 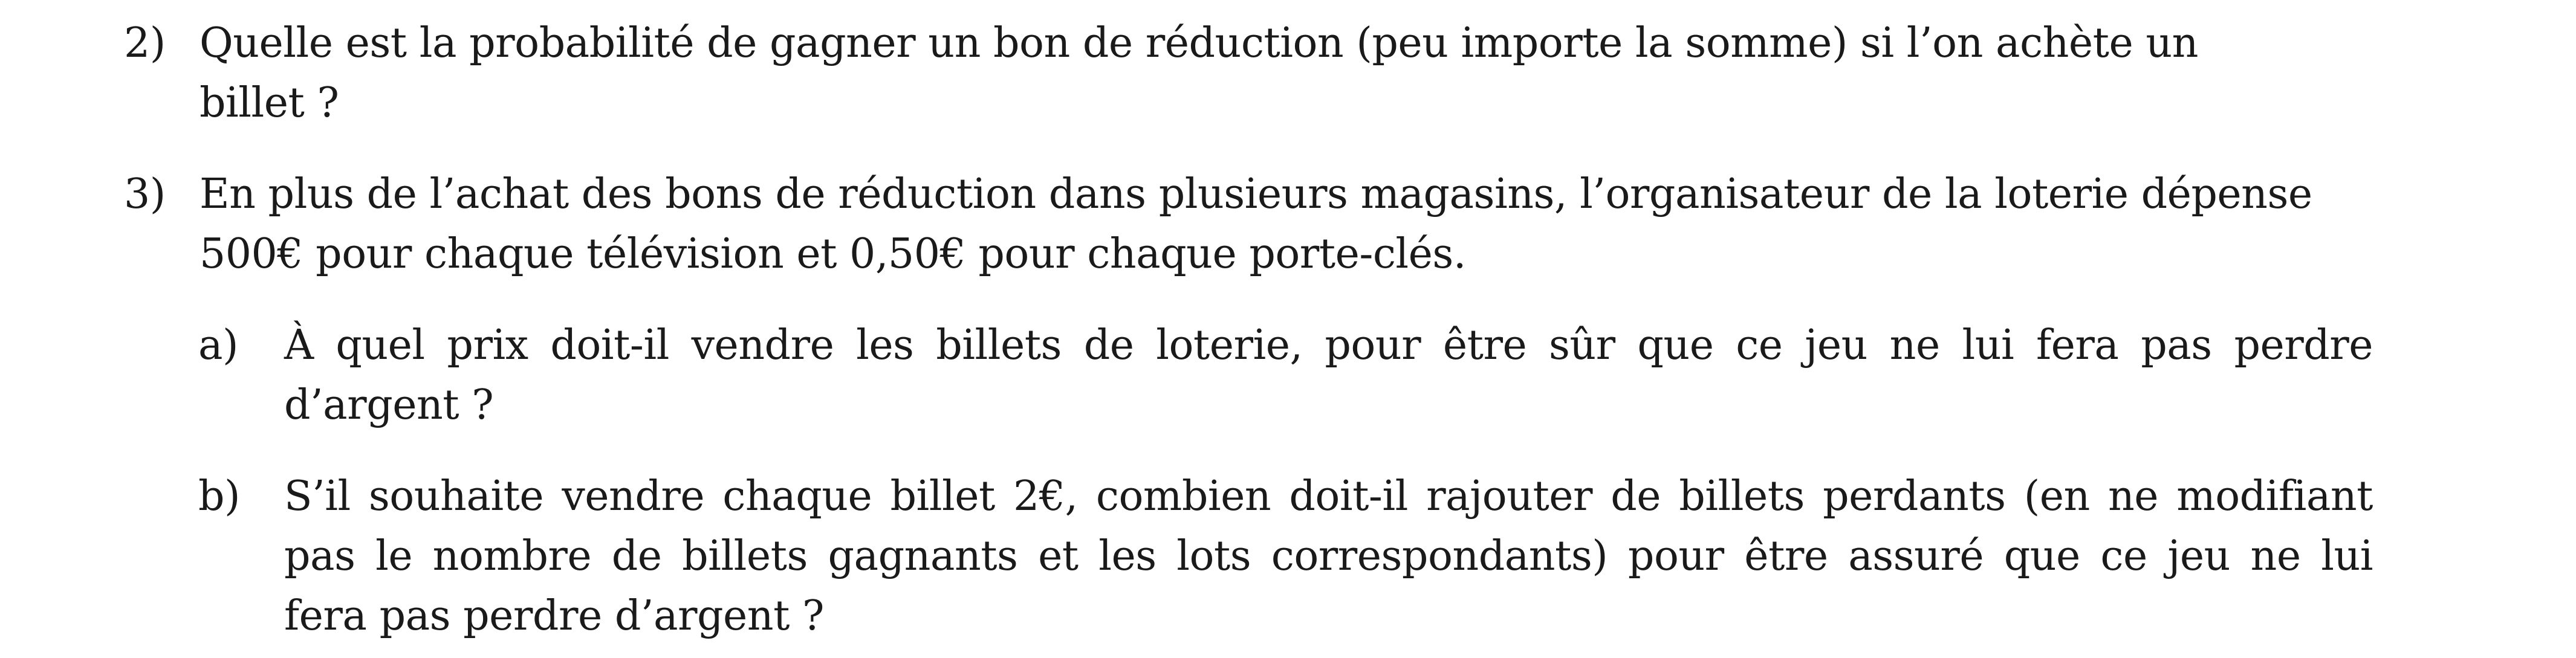 I want to click on subquestion-line: d’argent ?, so click(x=389, y=405).